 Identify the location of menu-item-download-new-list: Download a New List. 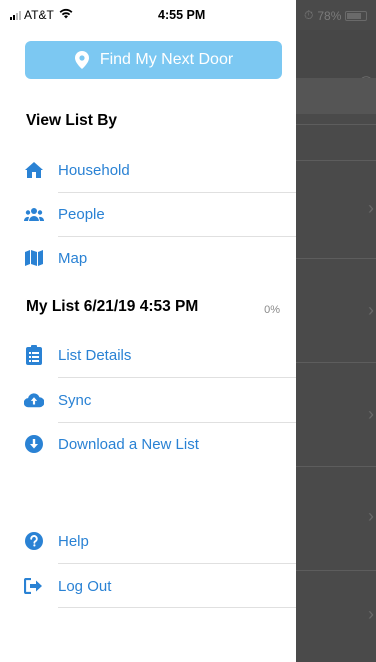
(148, 444).